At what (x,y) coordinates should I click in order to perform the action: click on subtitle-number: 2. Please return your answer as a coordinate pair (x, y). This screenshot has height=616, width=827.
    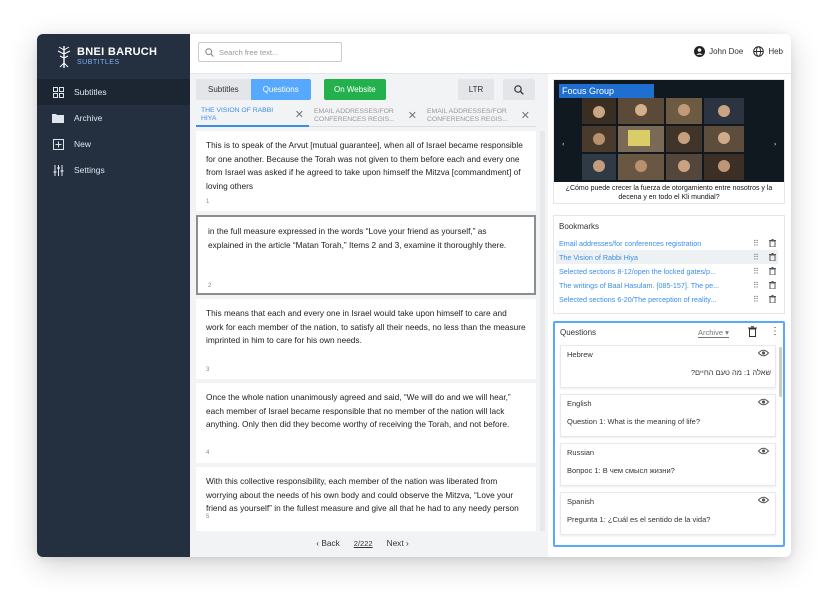
    Looking at the image, I should click on (210, 286).